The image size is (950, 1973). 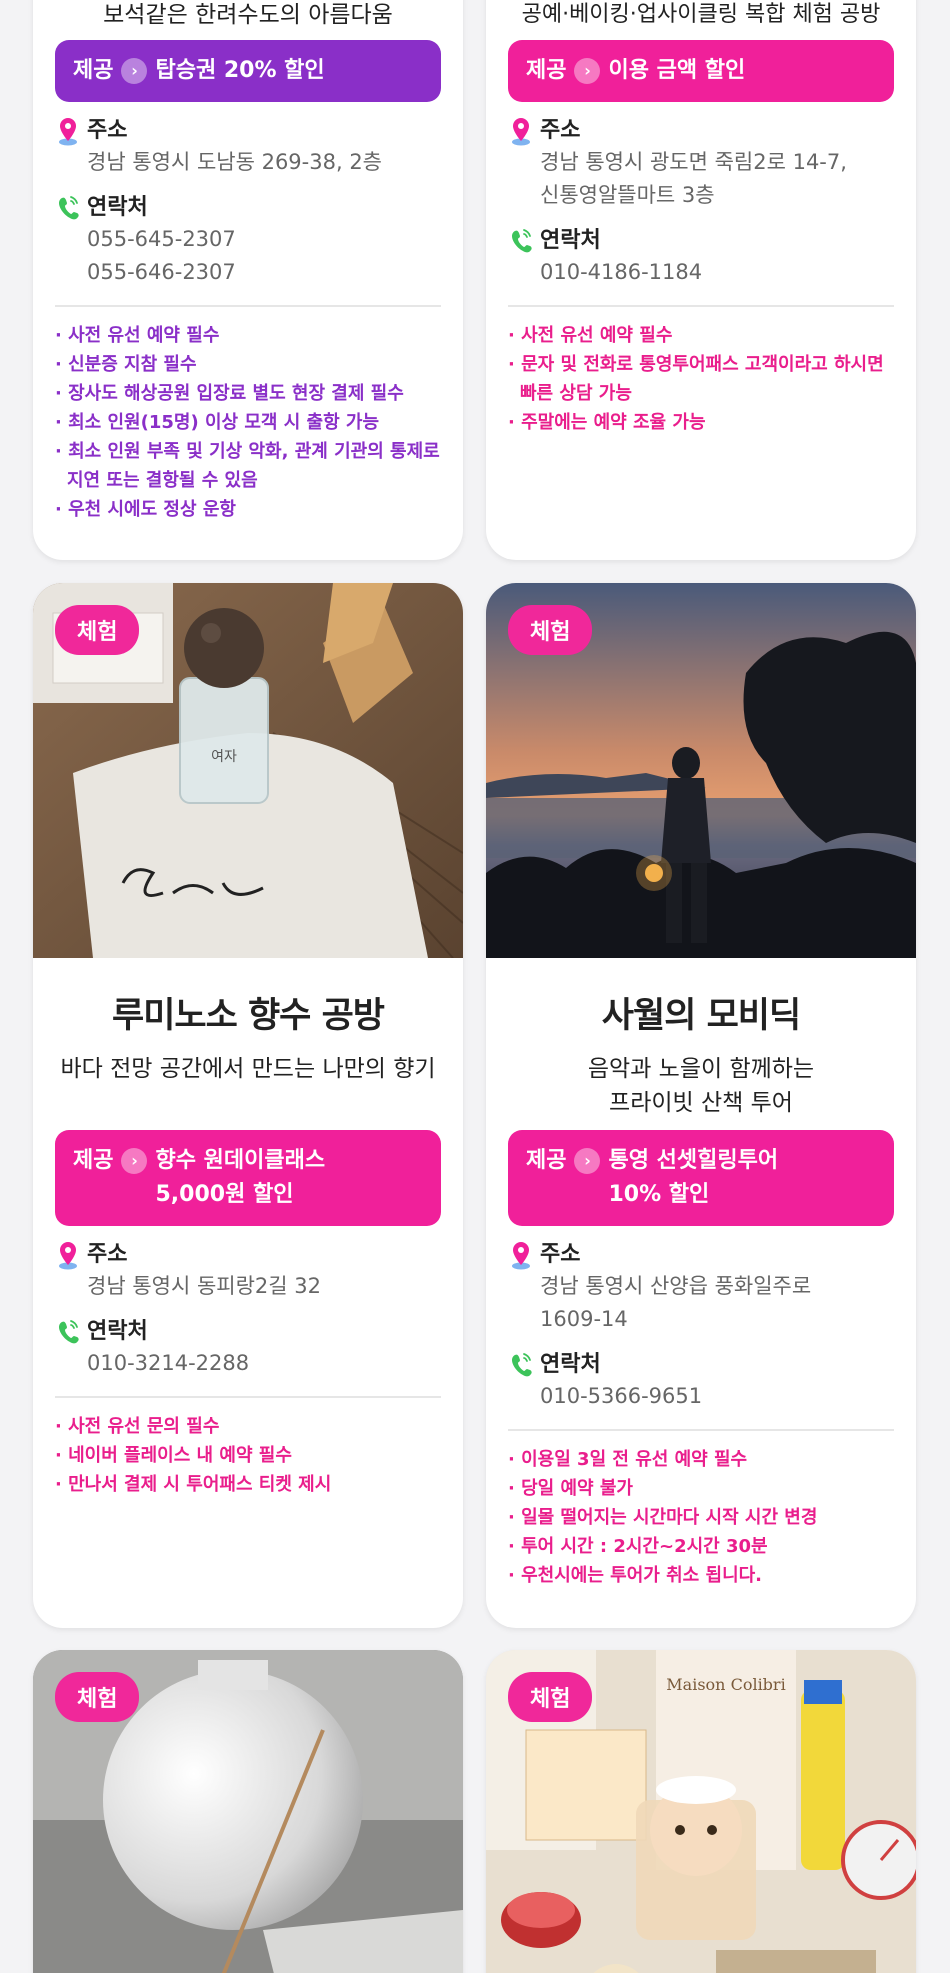 What do you see at coordinates (638, 1546) in the screenshot?
I see `note-item: · 투어 시간 : 2시간~2시간 30분` at bounding box center [638, 1546].